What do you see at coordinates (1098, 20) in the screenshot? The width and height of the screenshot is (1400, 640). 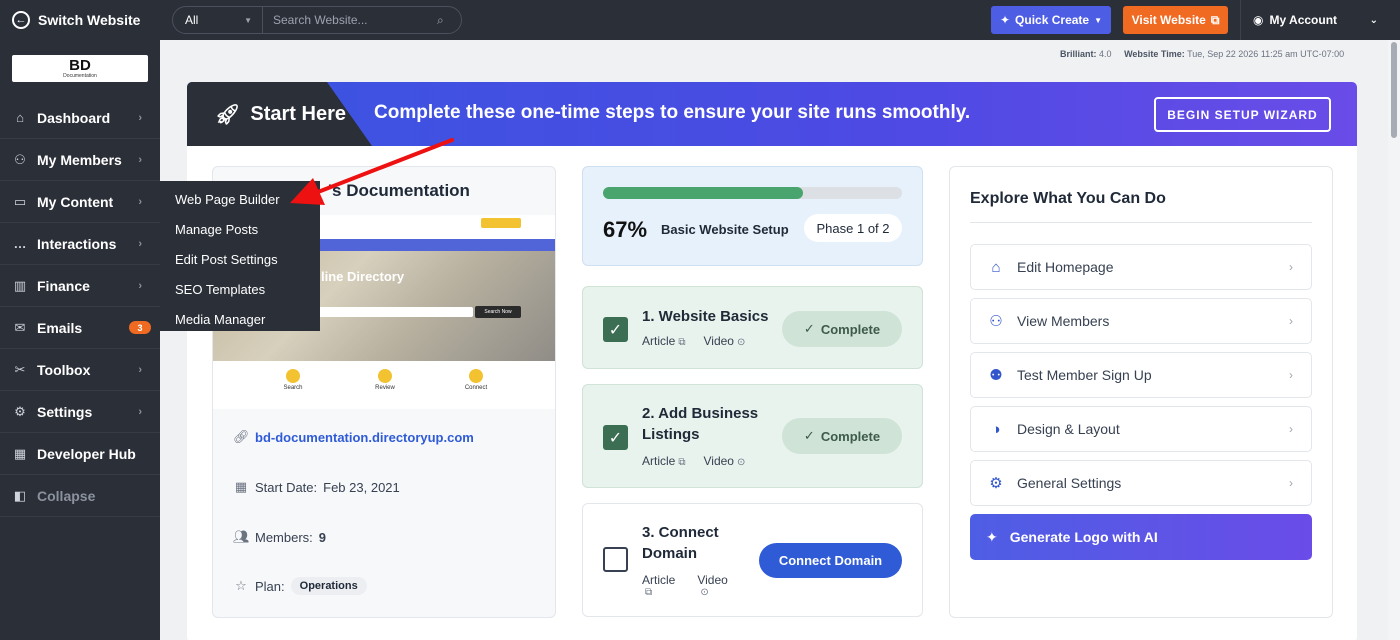 I see `chevron-down-icon: ▼` at bounding box center [1098, 20].